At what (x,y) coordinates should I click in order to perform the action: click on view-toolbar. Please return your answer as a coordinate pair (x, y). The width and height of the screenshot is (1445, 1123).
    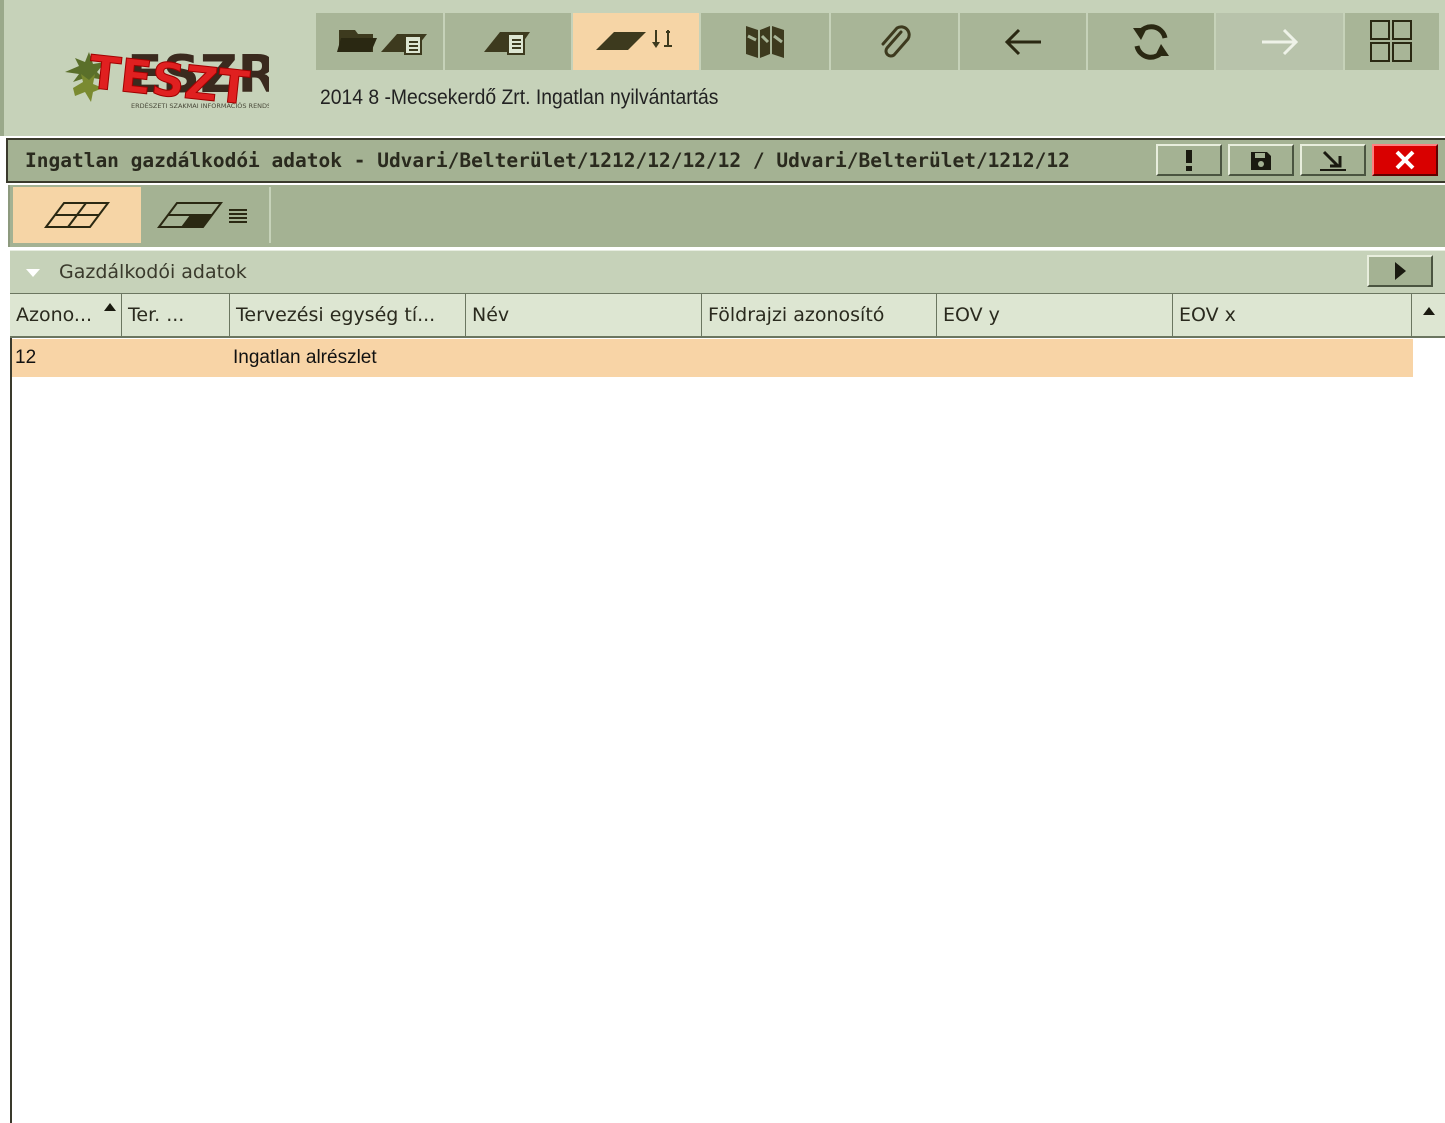
    Looking at the image, I should click on (726, 216).